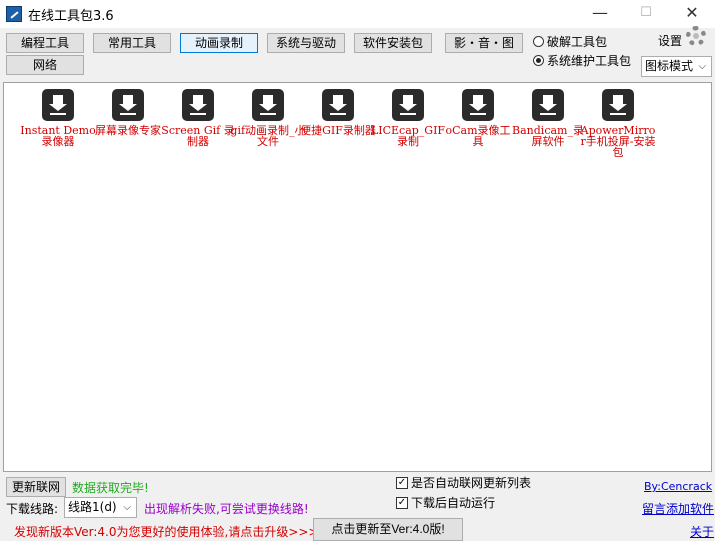  Describe the element at coordinates (453, 503) in the screenshot. I see `checkbox-label: 下载后自动运行` at that location.